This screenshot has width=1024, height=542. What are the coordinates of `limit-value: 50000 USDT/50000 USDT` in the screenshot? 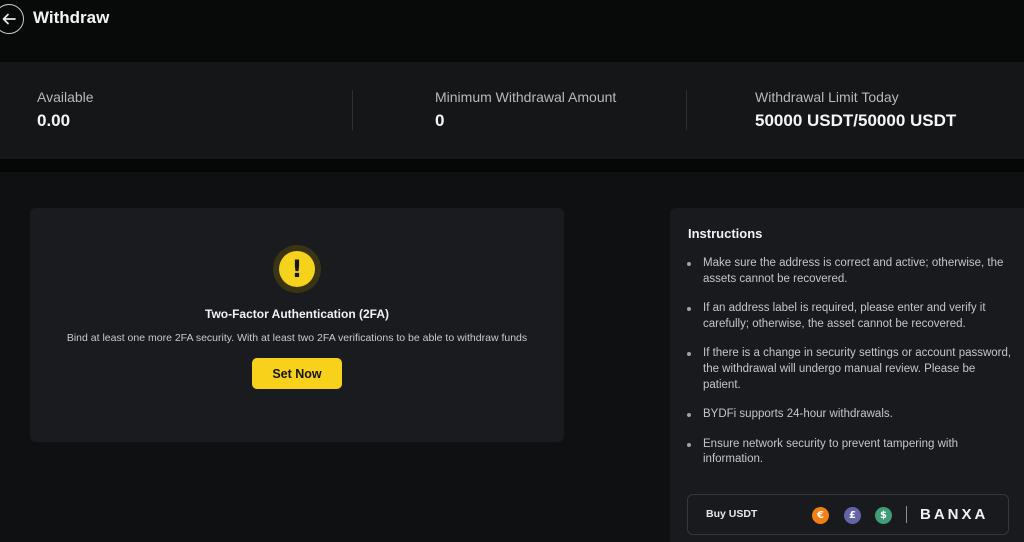 It's located at (856, 120).